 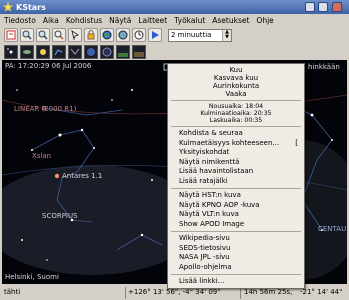 I want to click on popup-object-phase: Kasvava kuu, so click(x=236, y=78).